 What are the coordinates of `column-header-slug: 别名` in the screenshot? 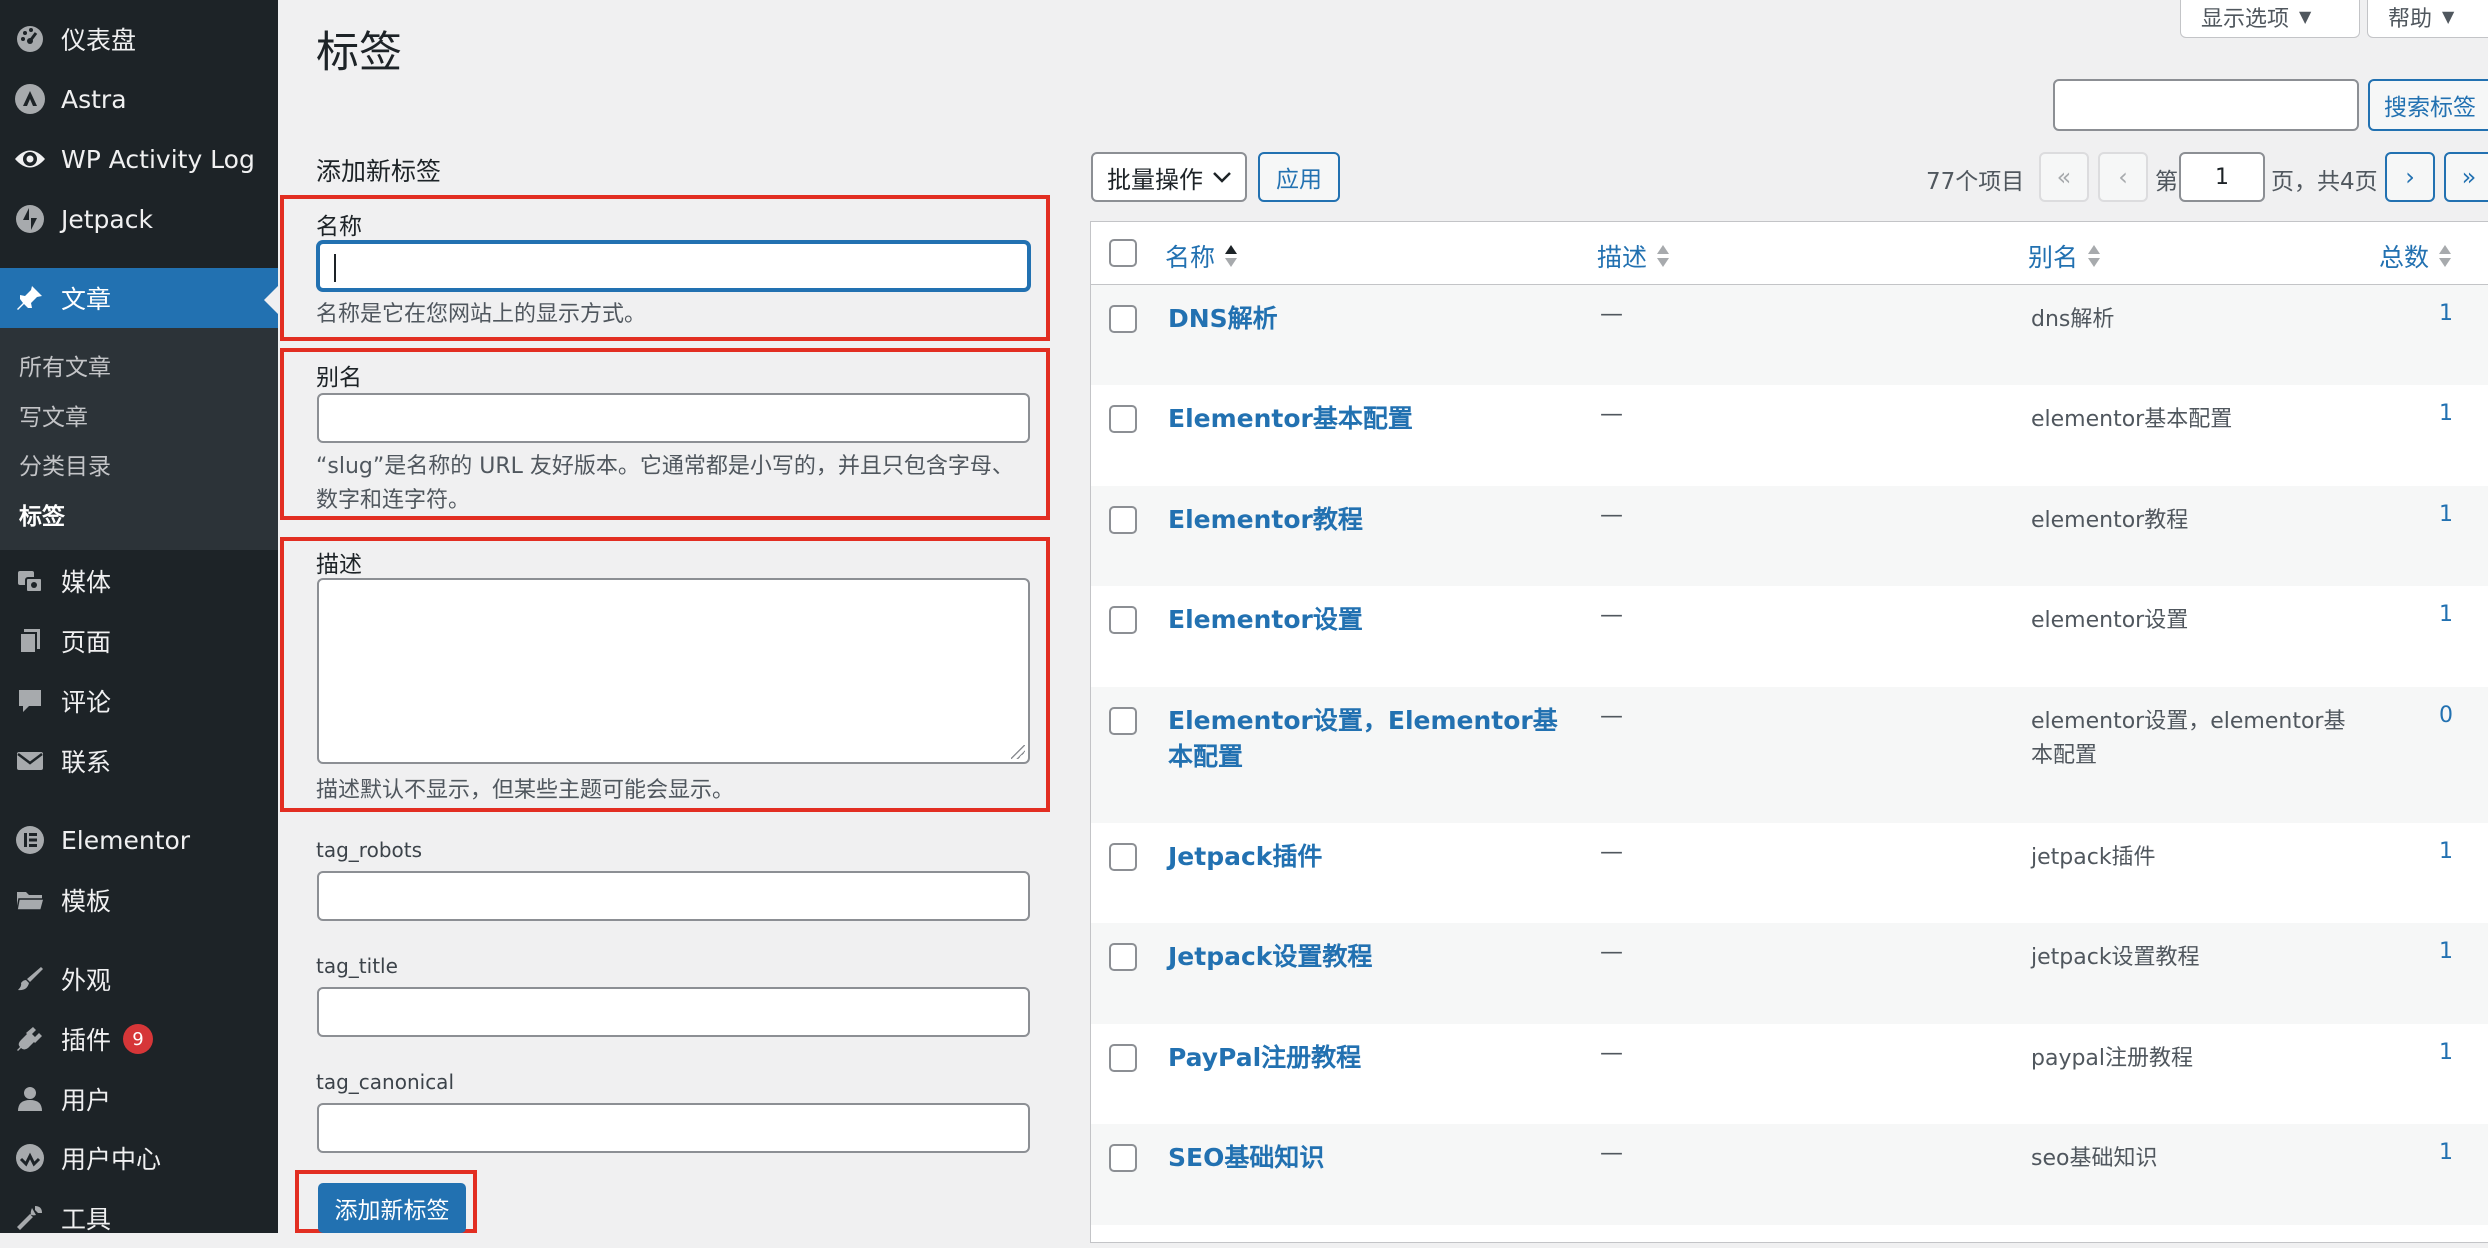 It's located at (2065, 256).